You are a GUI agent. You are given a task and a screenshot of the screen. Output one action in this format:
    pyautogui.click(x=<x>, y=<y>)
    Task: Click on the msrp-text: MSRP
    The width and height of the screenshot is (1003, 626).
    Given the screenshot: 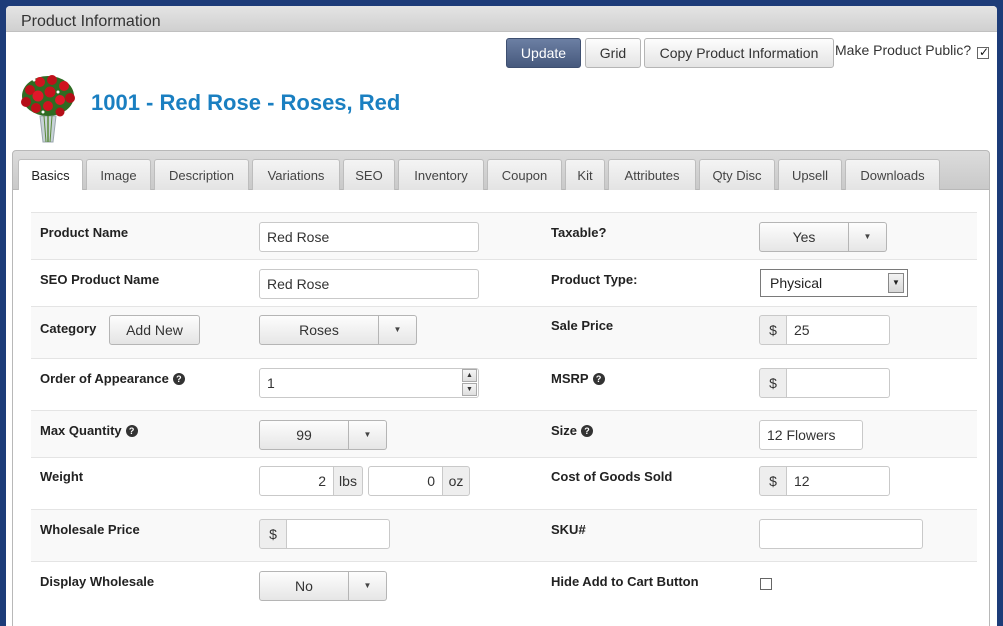 What is the action you would take?
    pyautogui.click(x=570, y=378)
    